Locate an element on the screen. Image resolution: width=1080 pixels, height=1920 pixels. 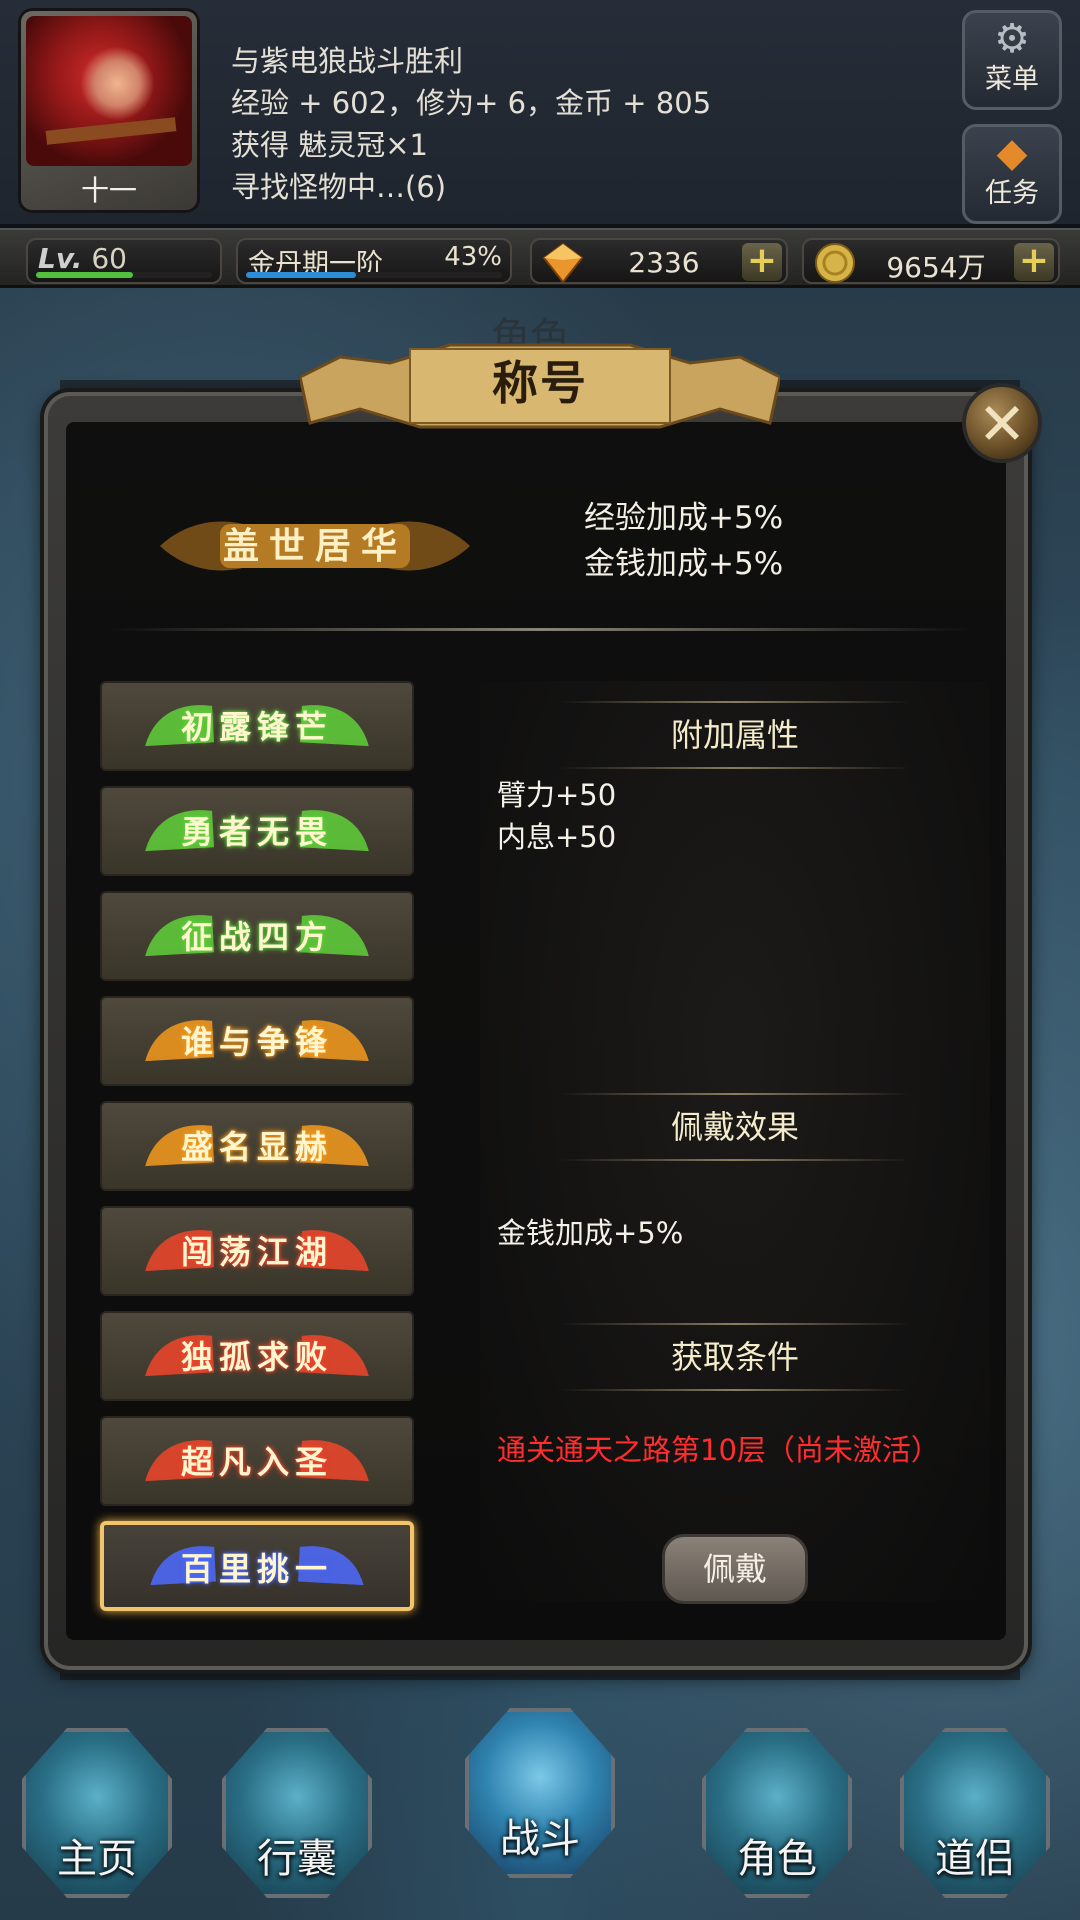
level-pill: Lv. 60 is located at coordinates (124, 261).